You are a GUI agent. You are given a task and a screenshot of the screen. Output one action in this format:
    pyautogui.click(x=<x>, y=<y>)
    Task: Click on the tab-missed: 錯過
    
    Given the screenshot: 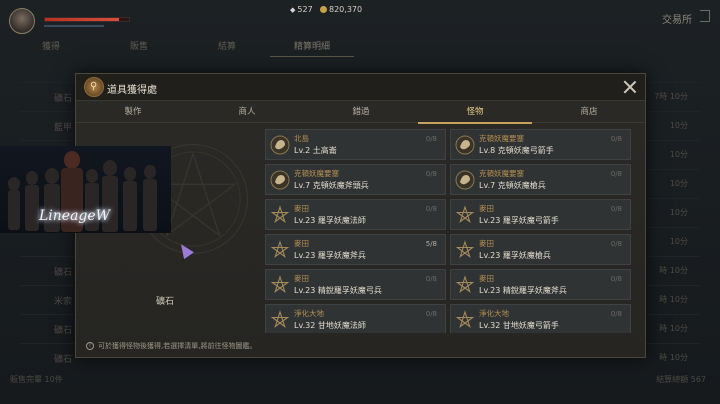 What is the action you would take?
    pyautogui.click(x=361, y=112)
    